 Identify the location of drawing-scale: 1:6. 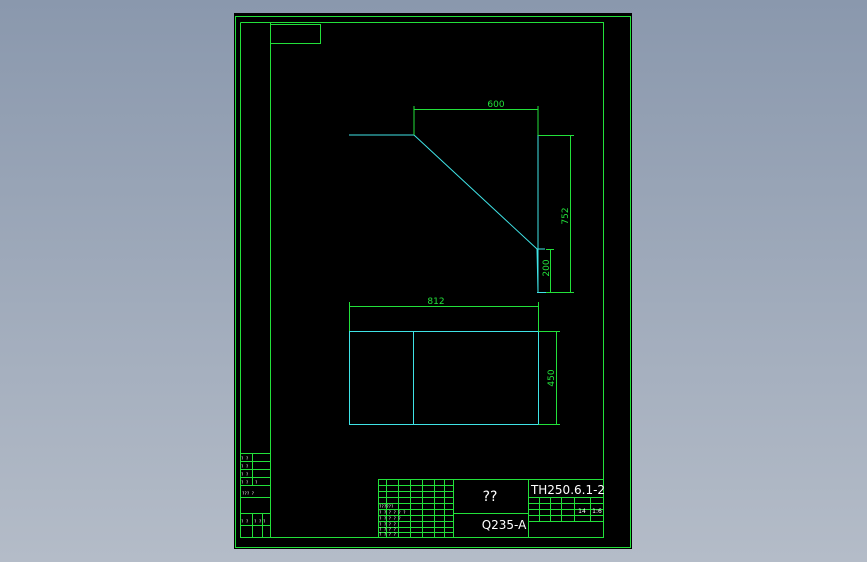
(597, 511).